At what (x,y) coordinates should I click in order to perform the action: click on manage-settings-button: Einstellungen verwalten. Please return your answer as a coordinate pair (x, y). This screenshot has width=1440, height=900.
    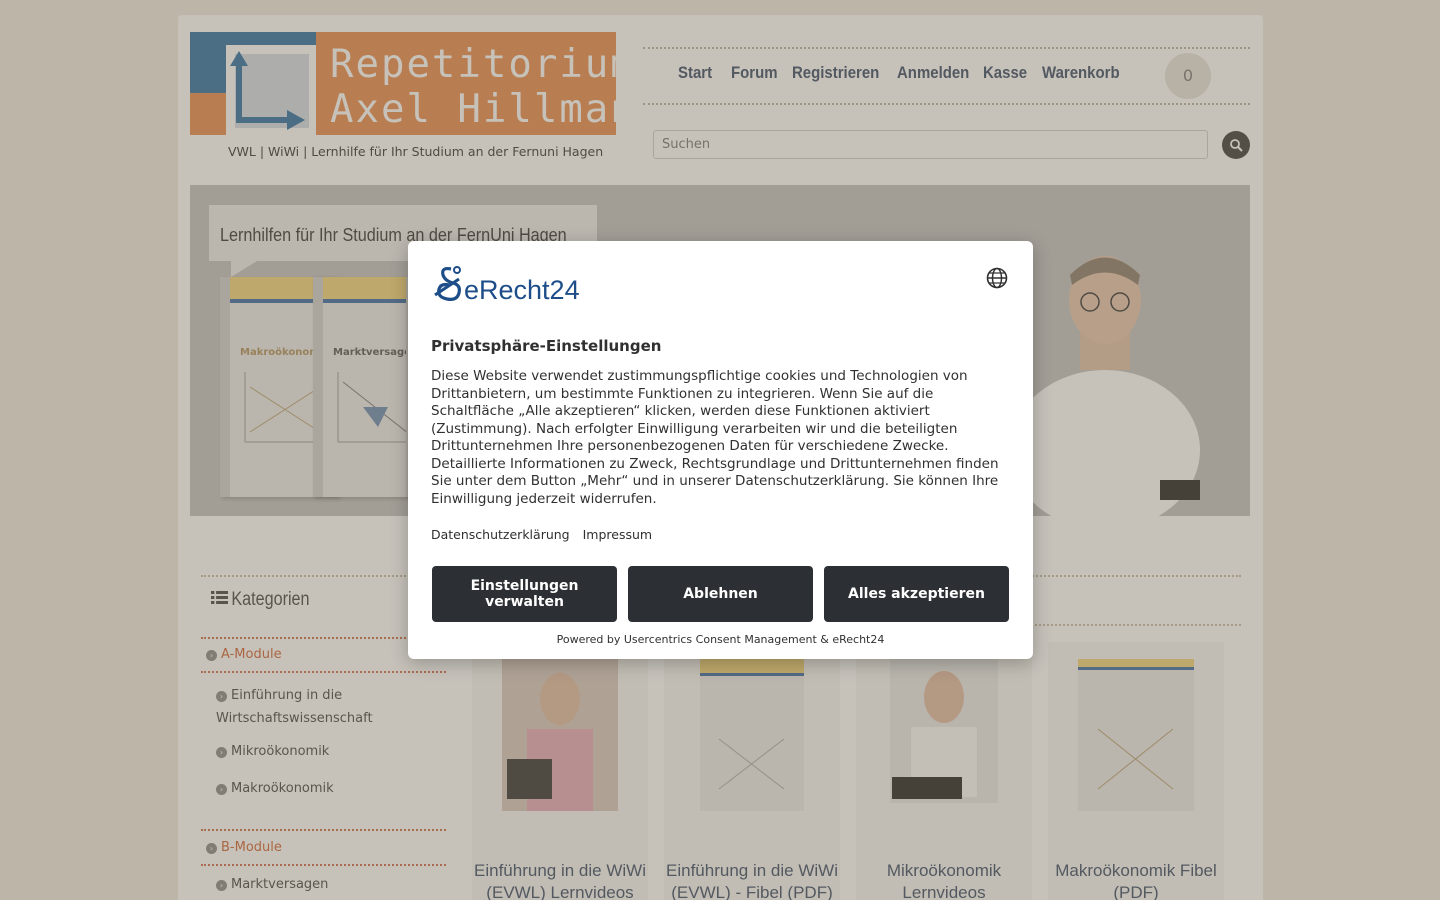
    Looking at the image, I should click on (524, 594).